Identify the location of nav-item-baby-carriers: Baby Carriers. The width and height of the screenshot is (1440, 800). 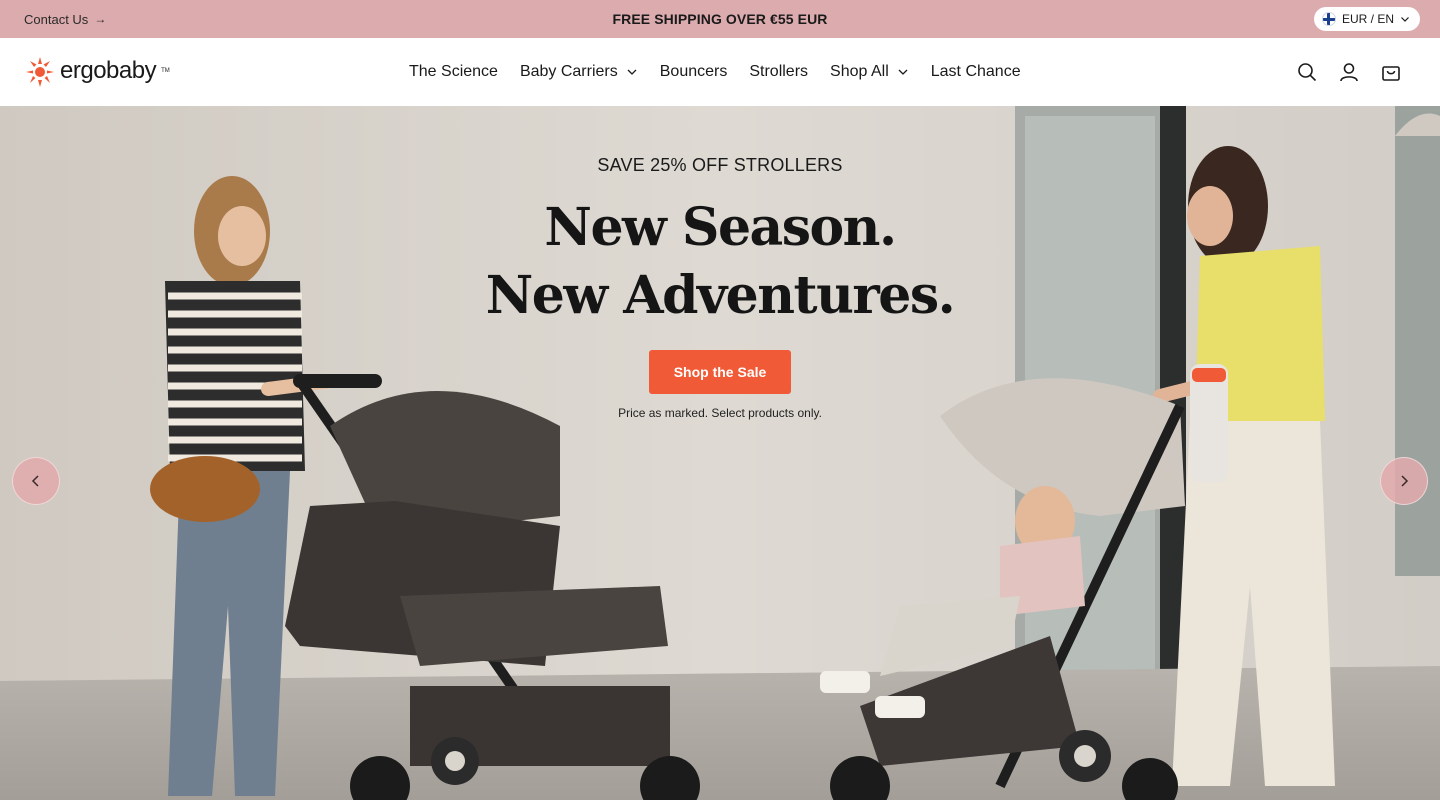
(579, 72).